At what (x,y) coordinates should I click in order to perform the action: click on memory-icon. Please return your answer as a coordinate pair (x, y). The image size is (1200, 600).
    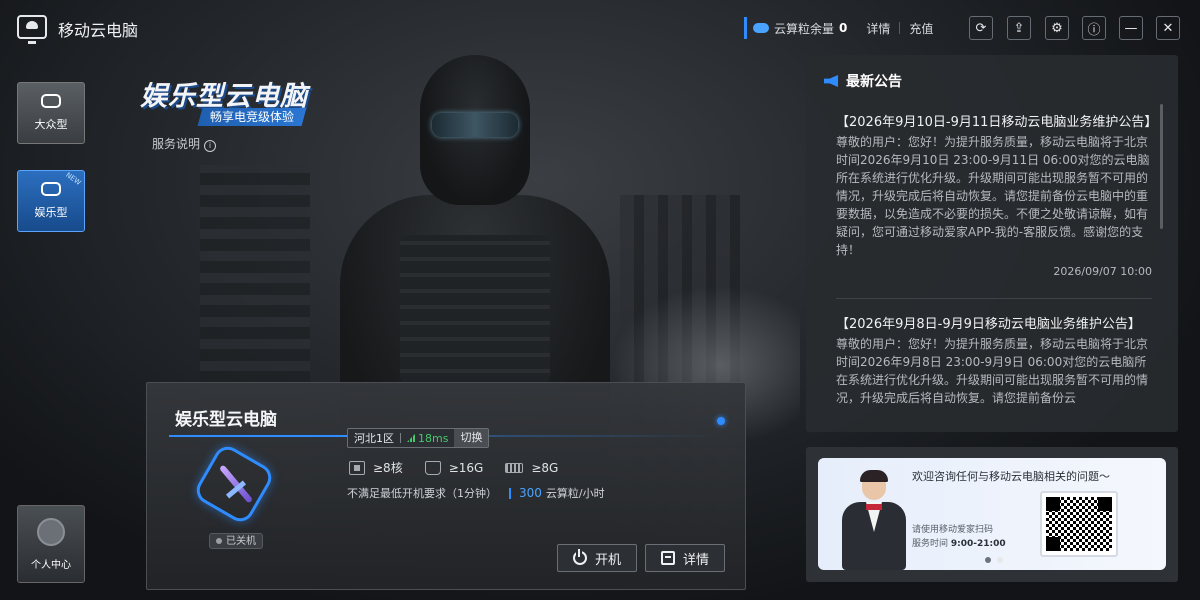
    Looking at the image, I should click on (514, 467).